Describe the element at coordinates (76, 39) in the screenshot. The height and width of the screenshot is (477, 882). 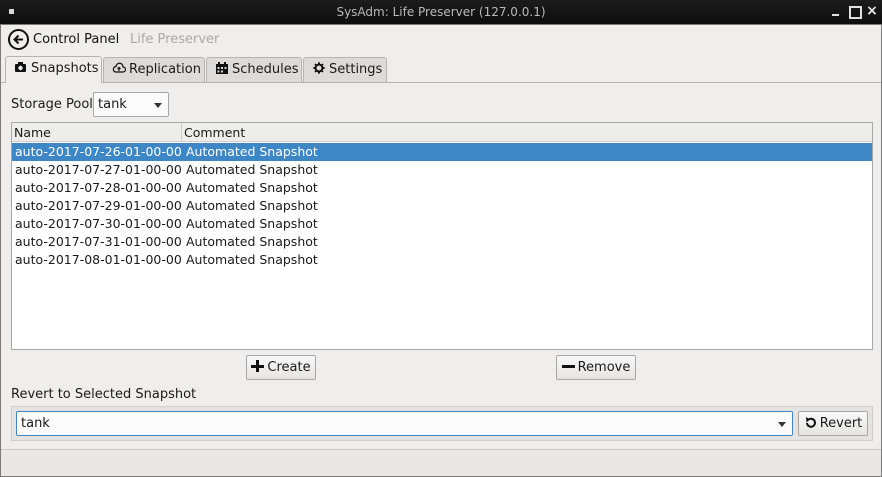
I see `control-panel-link: Control Panel` at that location.